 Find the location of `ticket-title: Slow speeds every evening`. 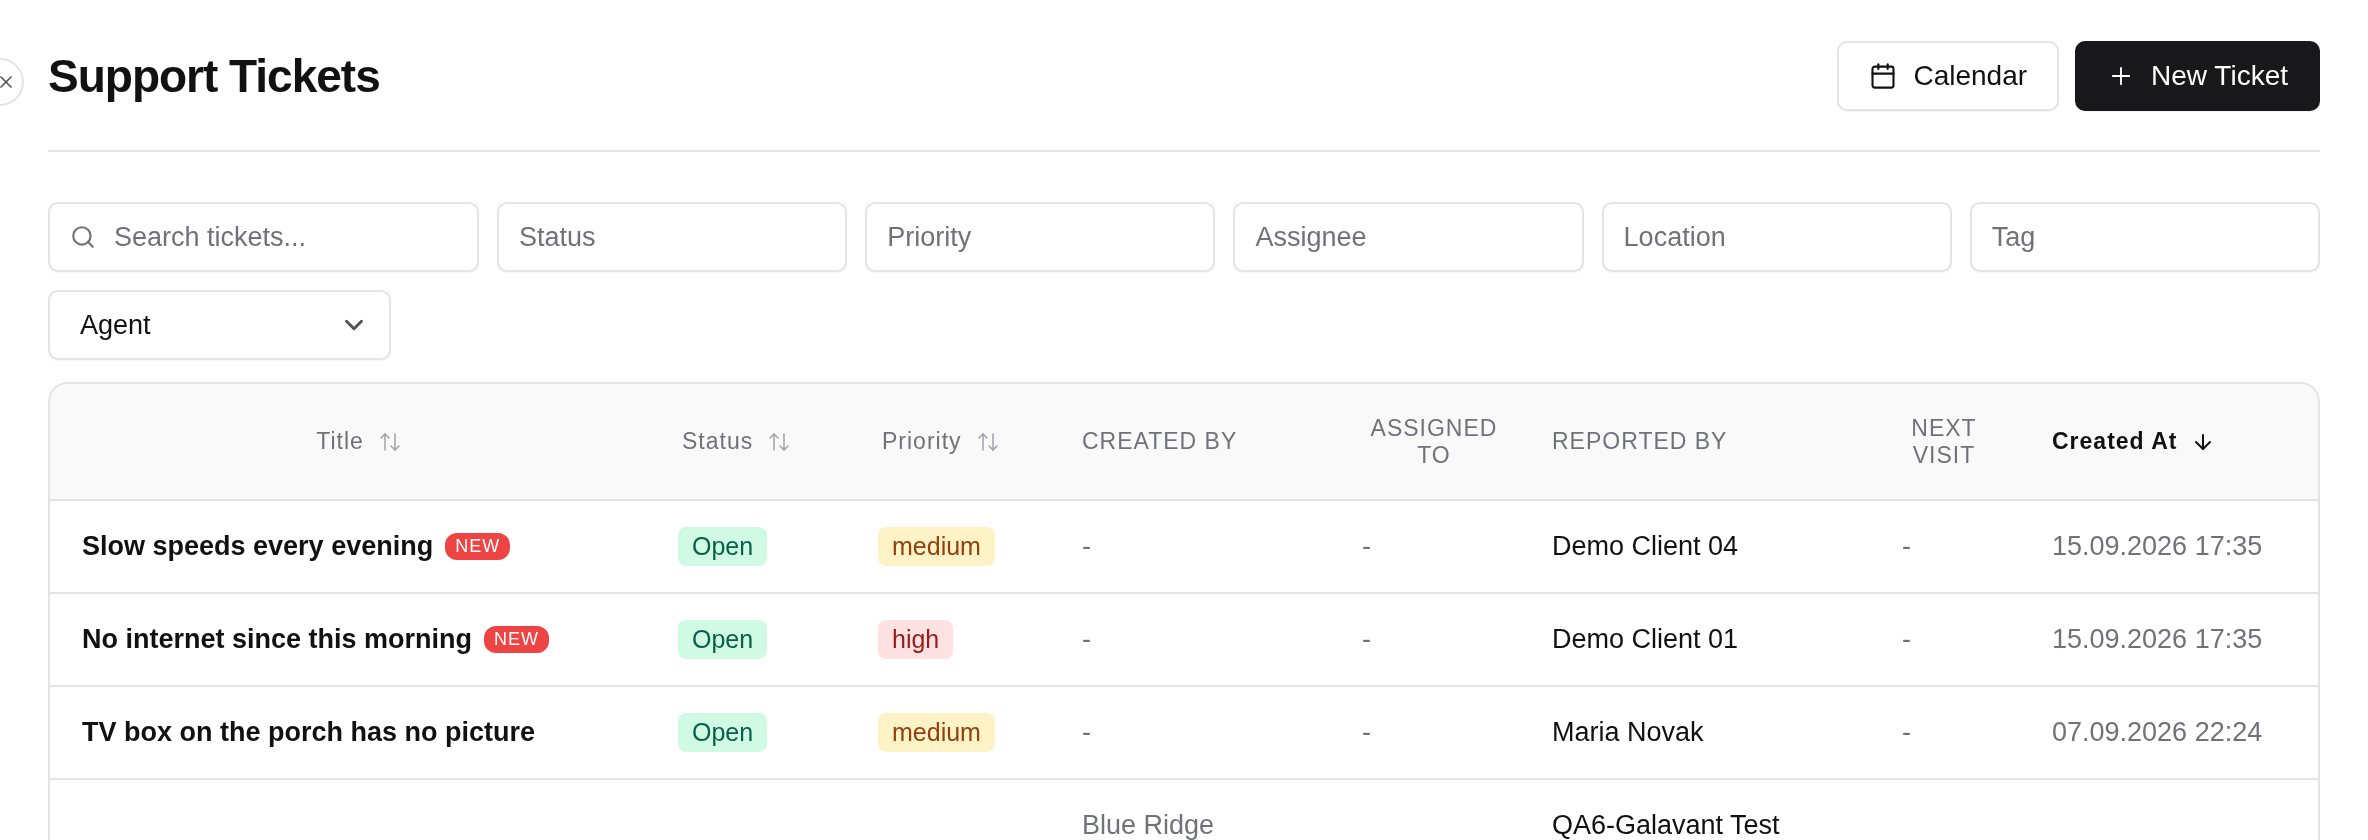

ticket-title: Slow speeds every evening is located at coordinates (258, 546).